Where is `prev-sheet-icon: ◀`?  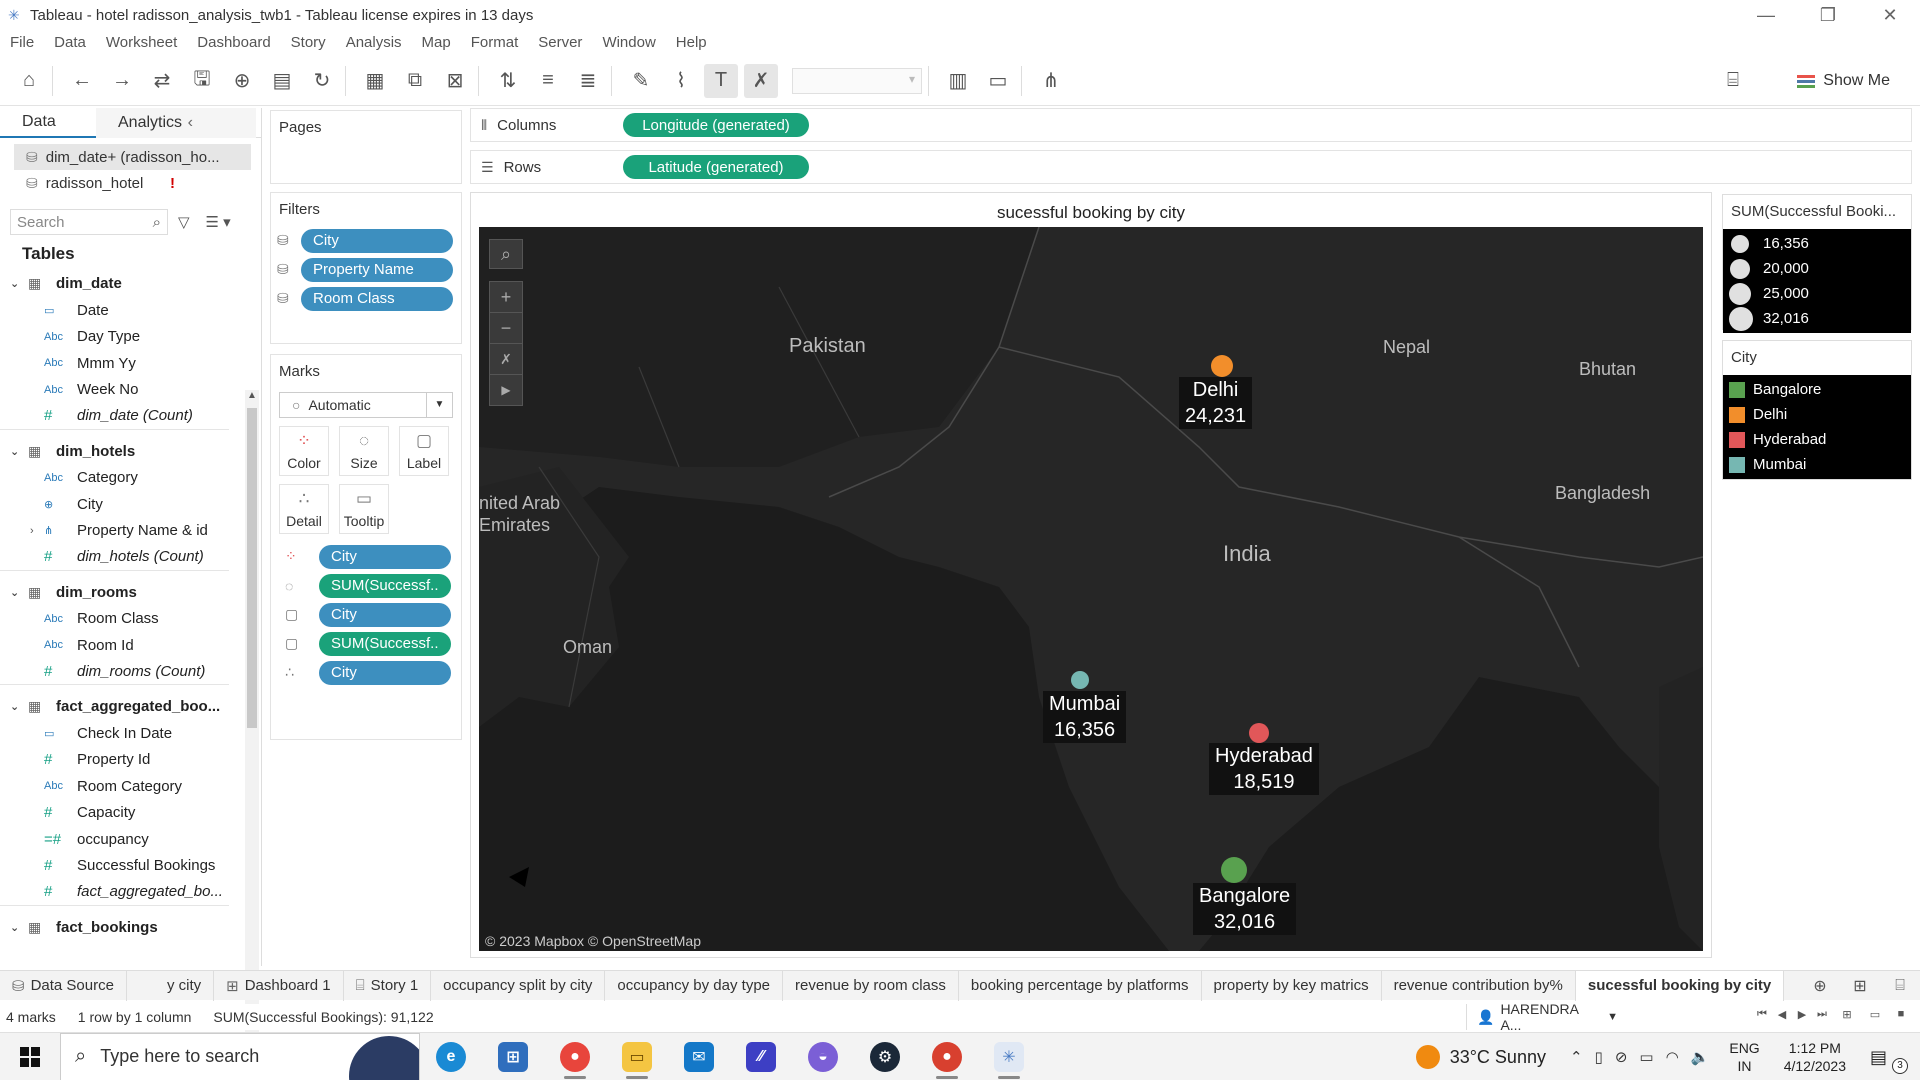
prev-sheet-icon: ◀ is located at coordinates (1782, 1014).